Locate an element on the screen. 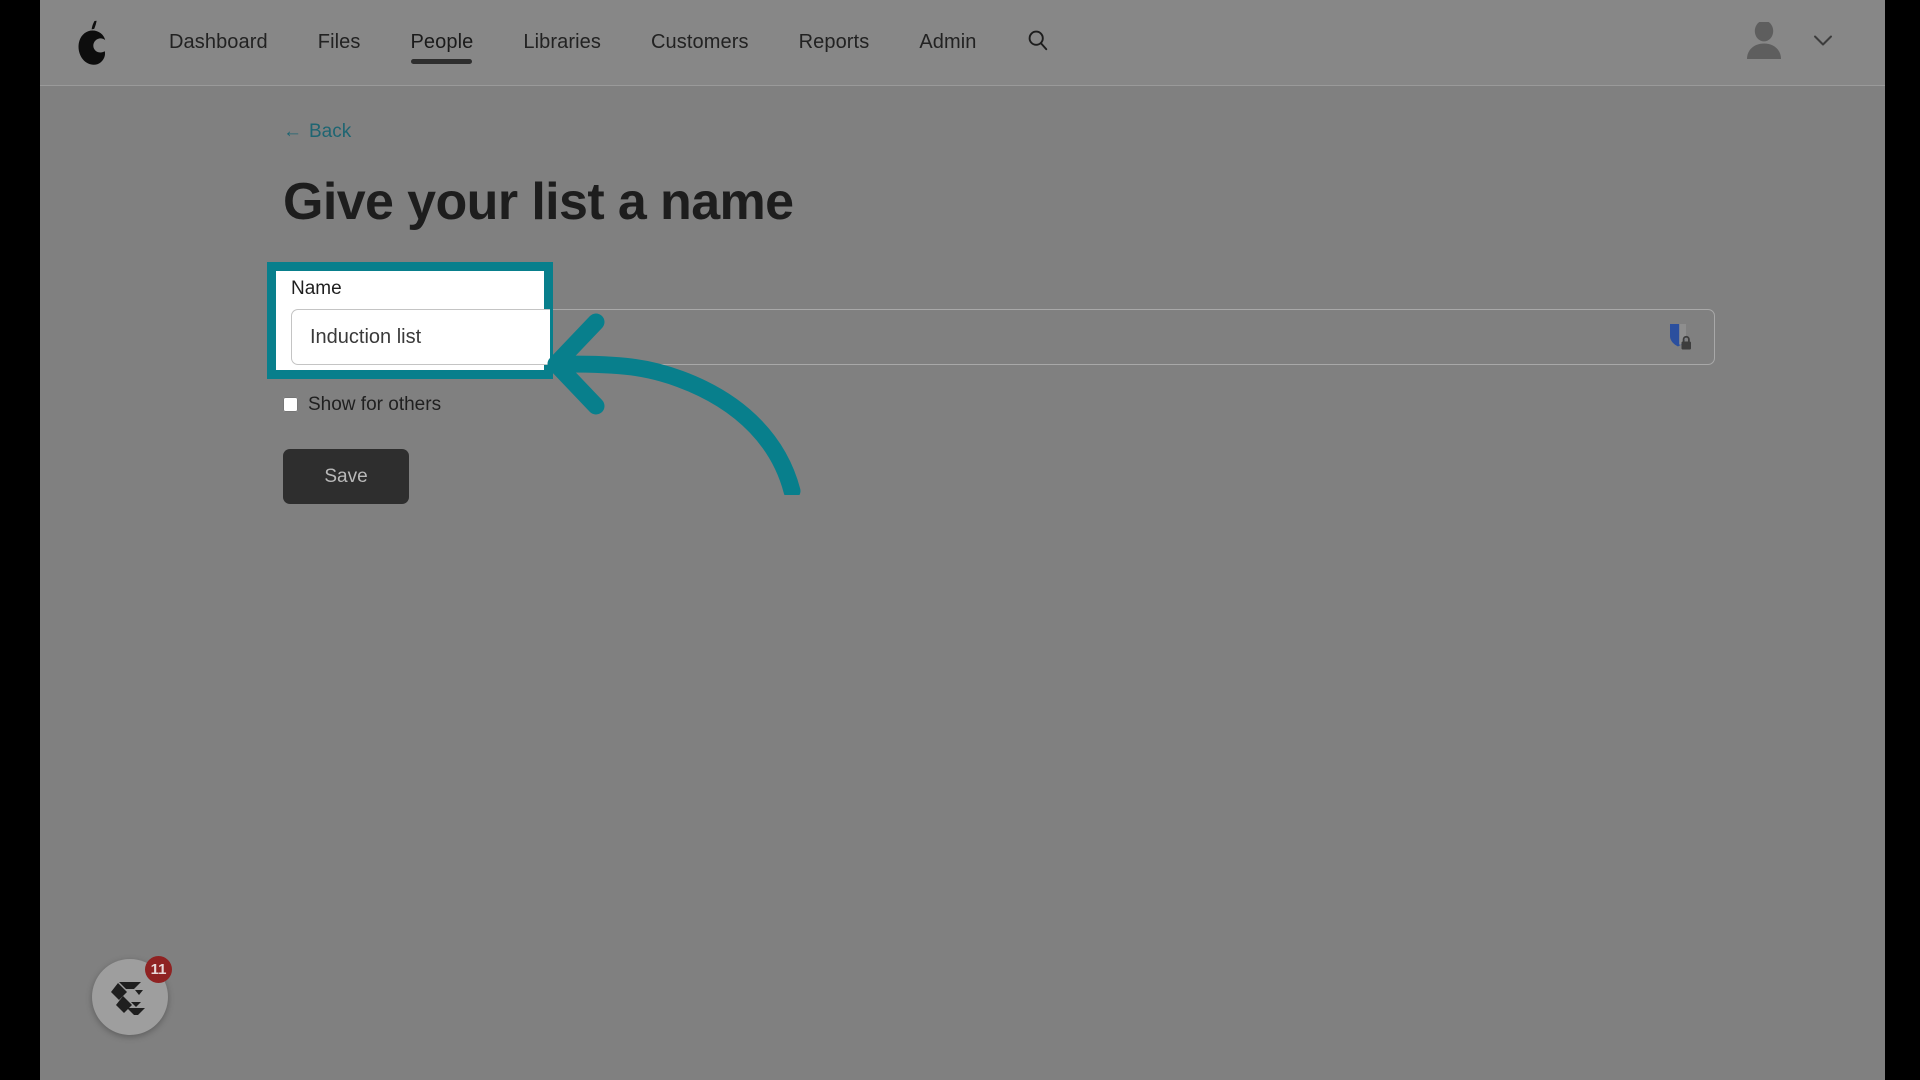 The height and width of the screenshot is (1080, 1920). nav-label: People is located at coordinates (442, 42).